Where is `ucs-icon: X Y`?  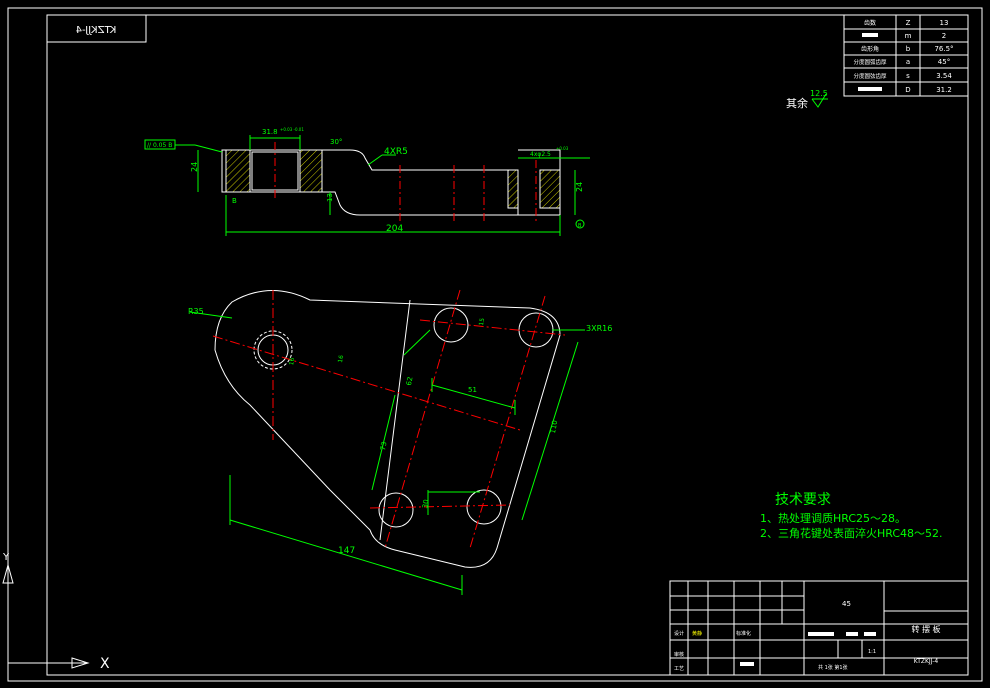
ucs-icon: X Y is located at coordinates (56, 612).